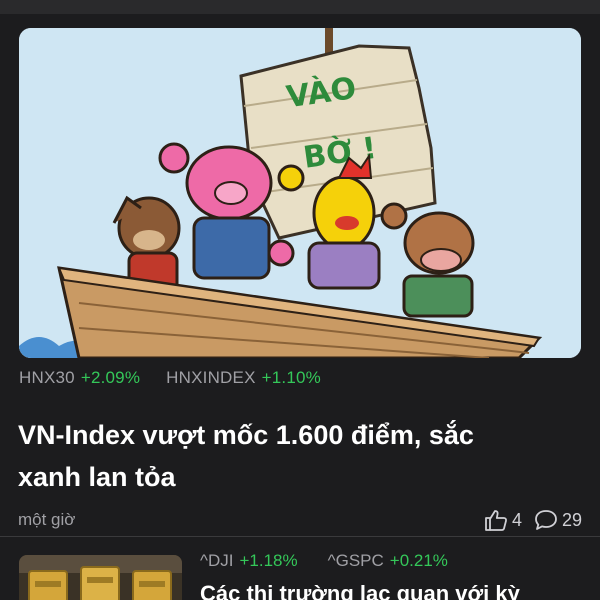 The image size is (600, 600). Describe the element at coordinates (571, 519) in the screenshot. I see `comment-count: 29` at that location.